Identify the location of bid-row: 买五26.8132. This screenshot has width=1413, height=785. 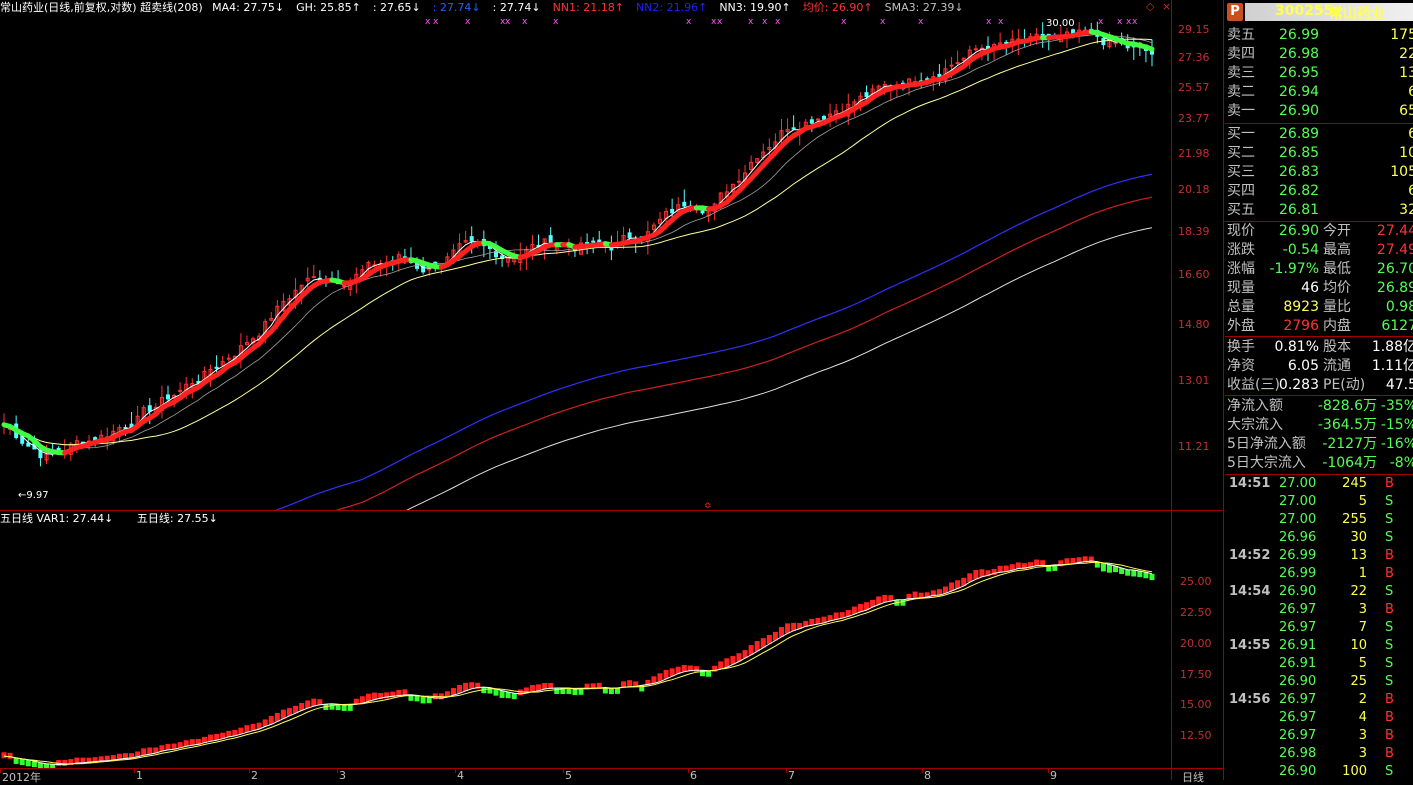
(1319, 210).